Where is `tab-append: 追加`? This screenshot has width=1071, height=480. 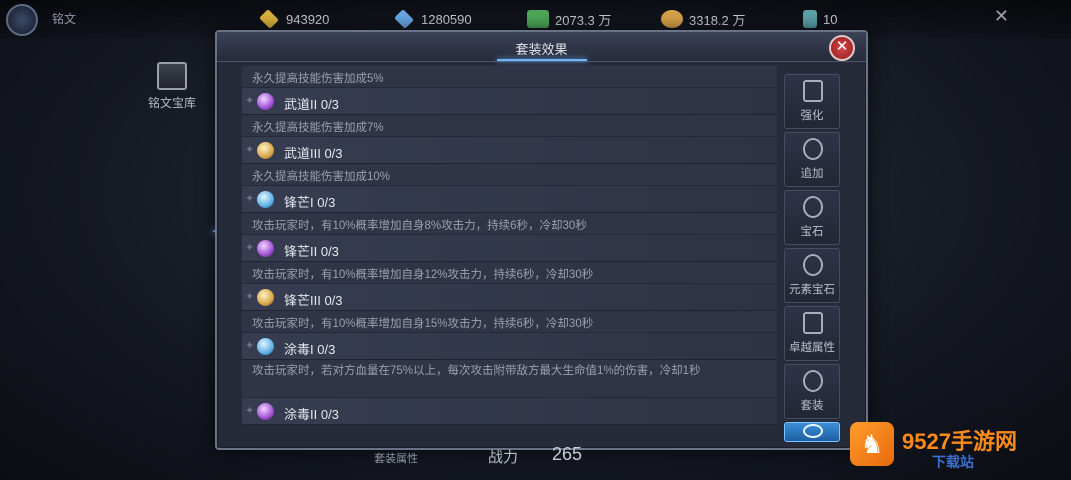
tab-append: 追加 is located at coordinates (812, 159).